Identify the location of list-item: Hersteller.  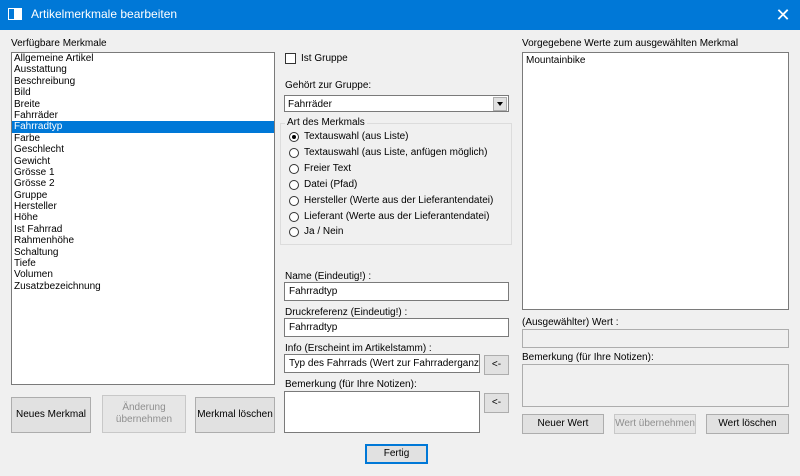
(143, 206).